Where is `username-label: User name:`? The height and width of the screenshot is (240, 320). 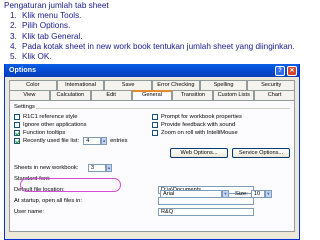 username-label: User name: is located at coordinates (29, 211).